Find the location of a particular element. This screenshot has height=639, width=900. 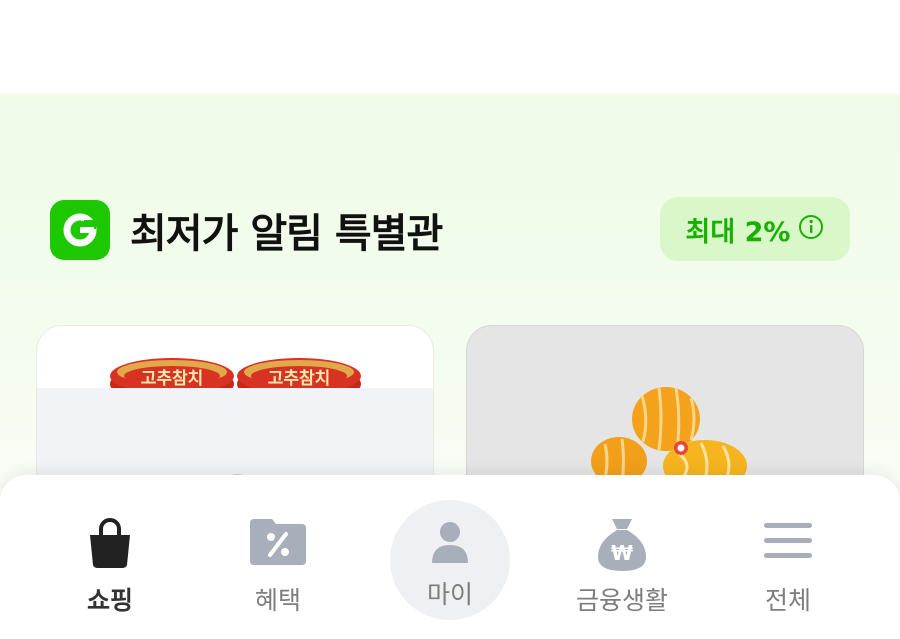

tab-label: 금융생활 is located at coordinates (621, 600).